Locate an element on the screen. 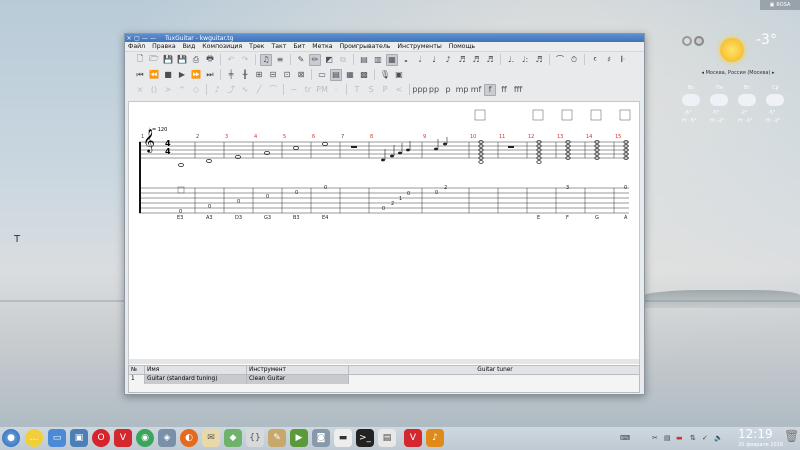 The image size is (800, 450). table-row: 1 Guitar (standard tuning) Clean Guitar is located at coordinates (384, 379).